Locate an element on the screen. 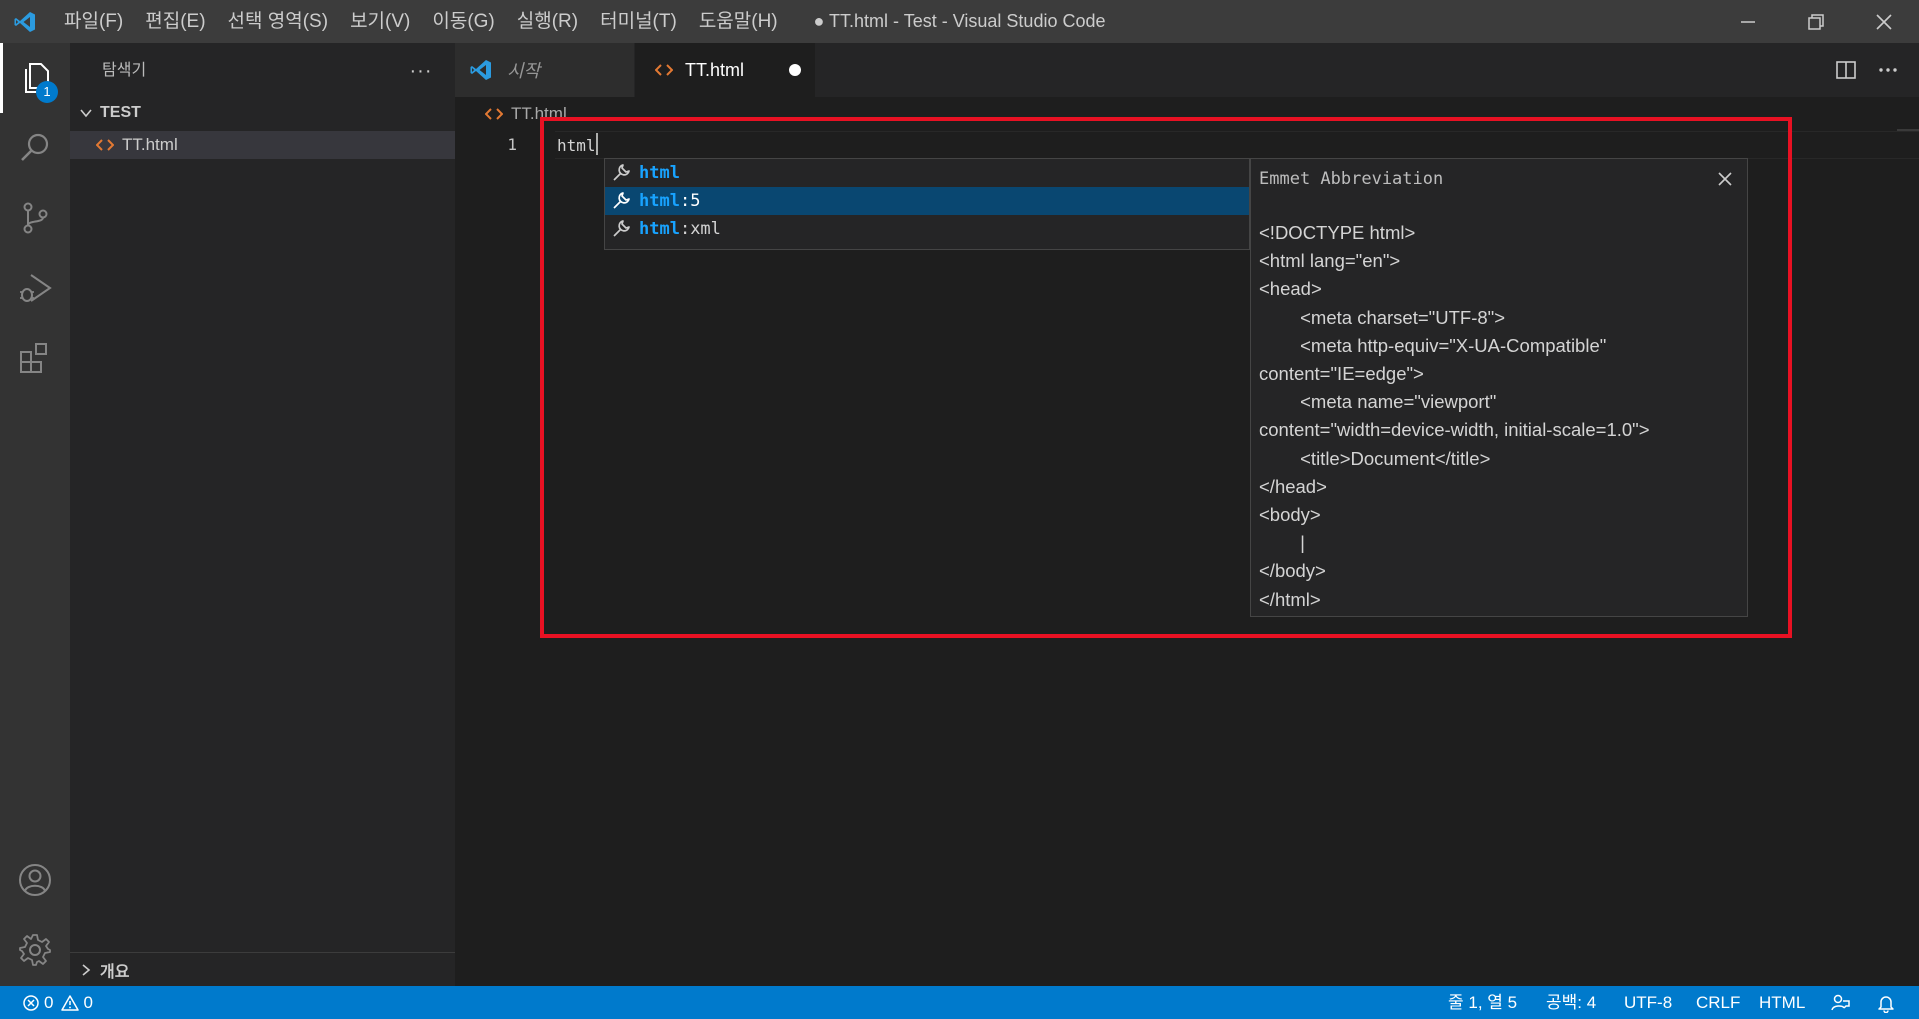 The image size is (1919, 1019). search-button is located at coordinates (35, 148).